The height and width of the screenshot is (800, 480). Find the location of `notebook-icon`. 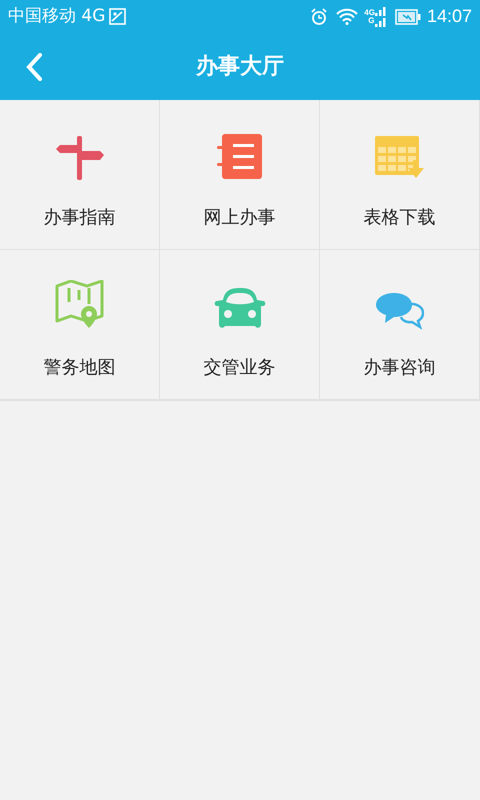

notebook-icon is located at coordinates (239, 157).